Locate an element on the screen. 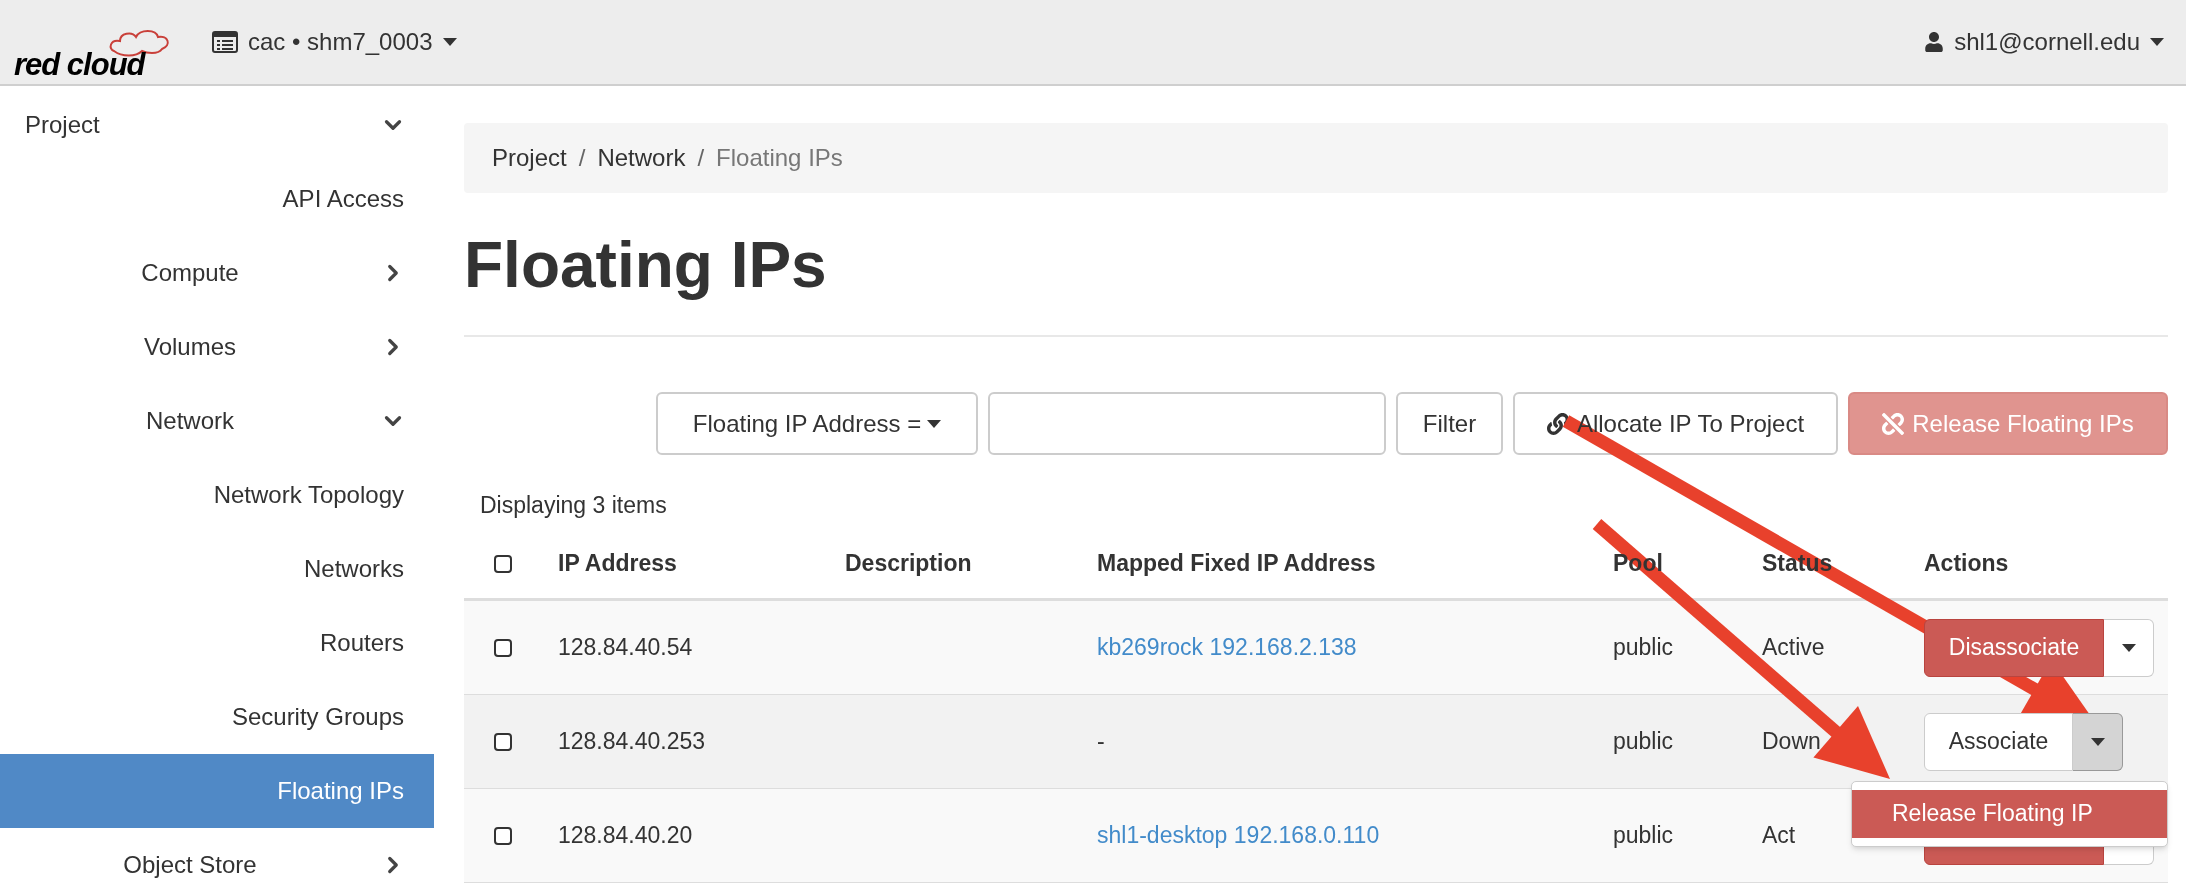  logo: red cloud is located at coordinates (89, 42).